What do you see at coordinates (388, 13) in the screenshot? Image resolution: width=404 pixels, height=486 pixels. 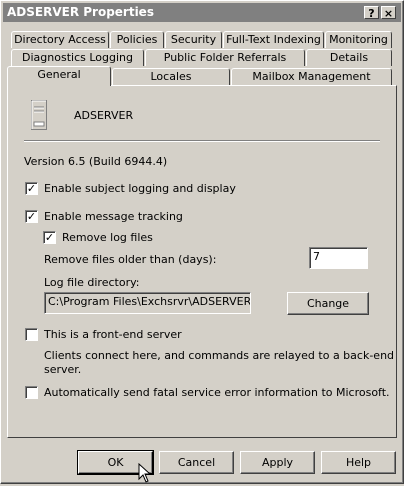 I see `close-button: ×` at bounding box center [388, 13].